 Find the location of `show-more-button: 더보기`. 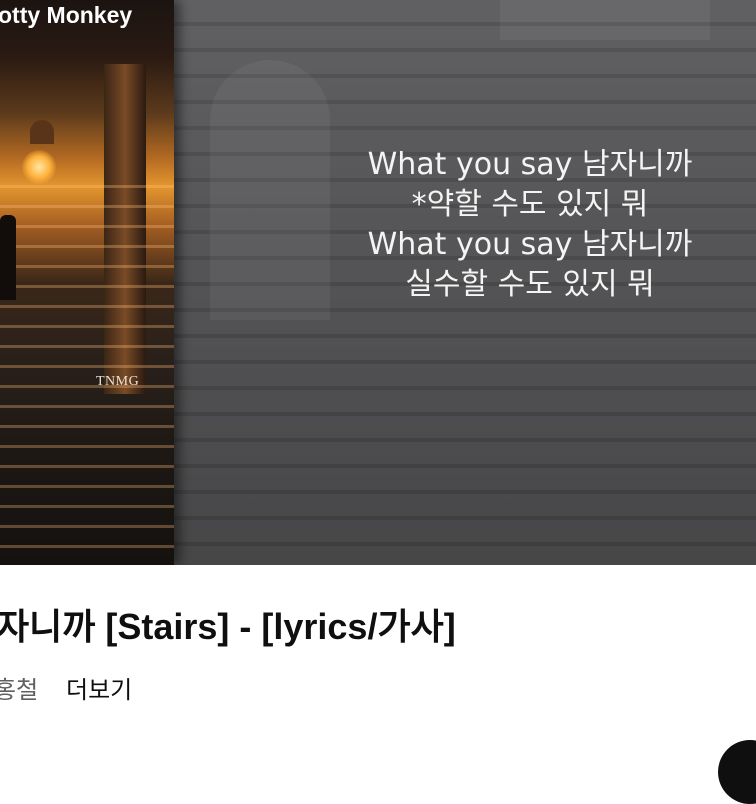

show-more-button: 더보기 is located at coordinates (99, 687).